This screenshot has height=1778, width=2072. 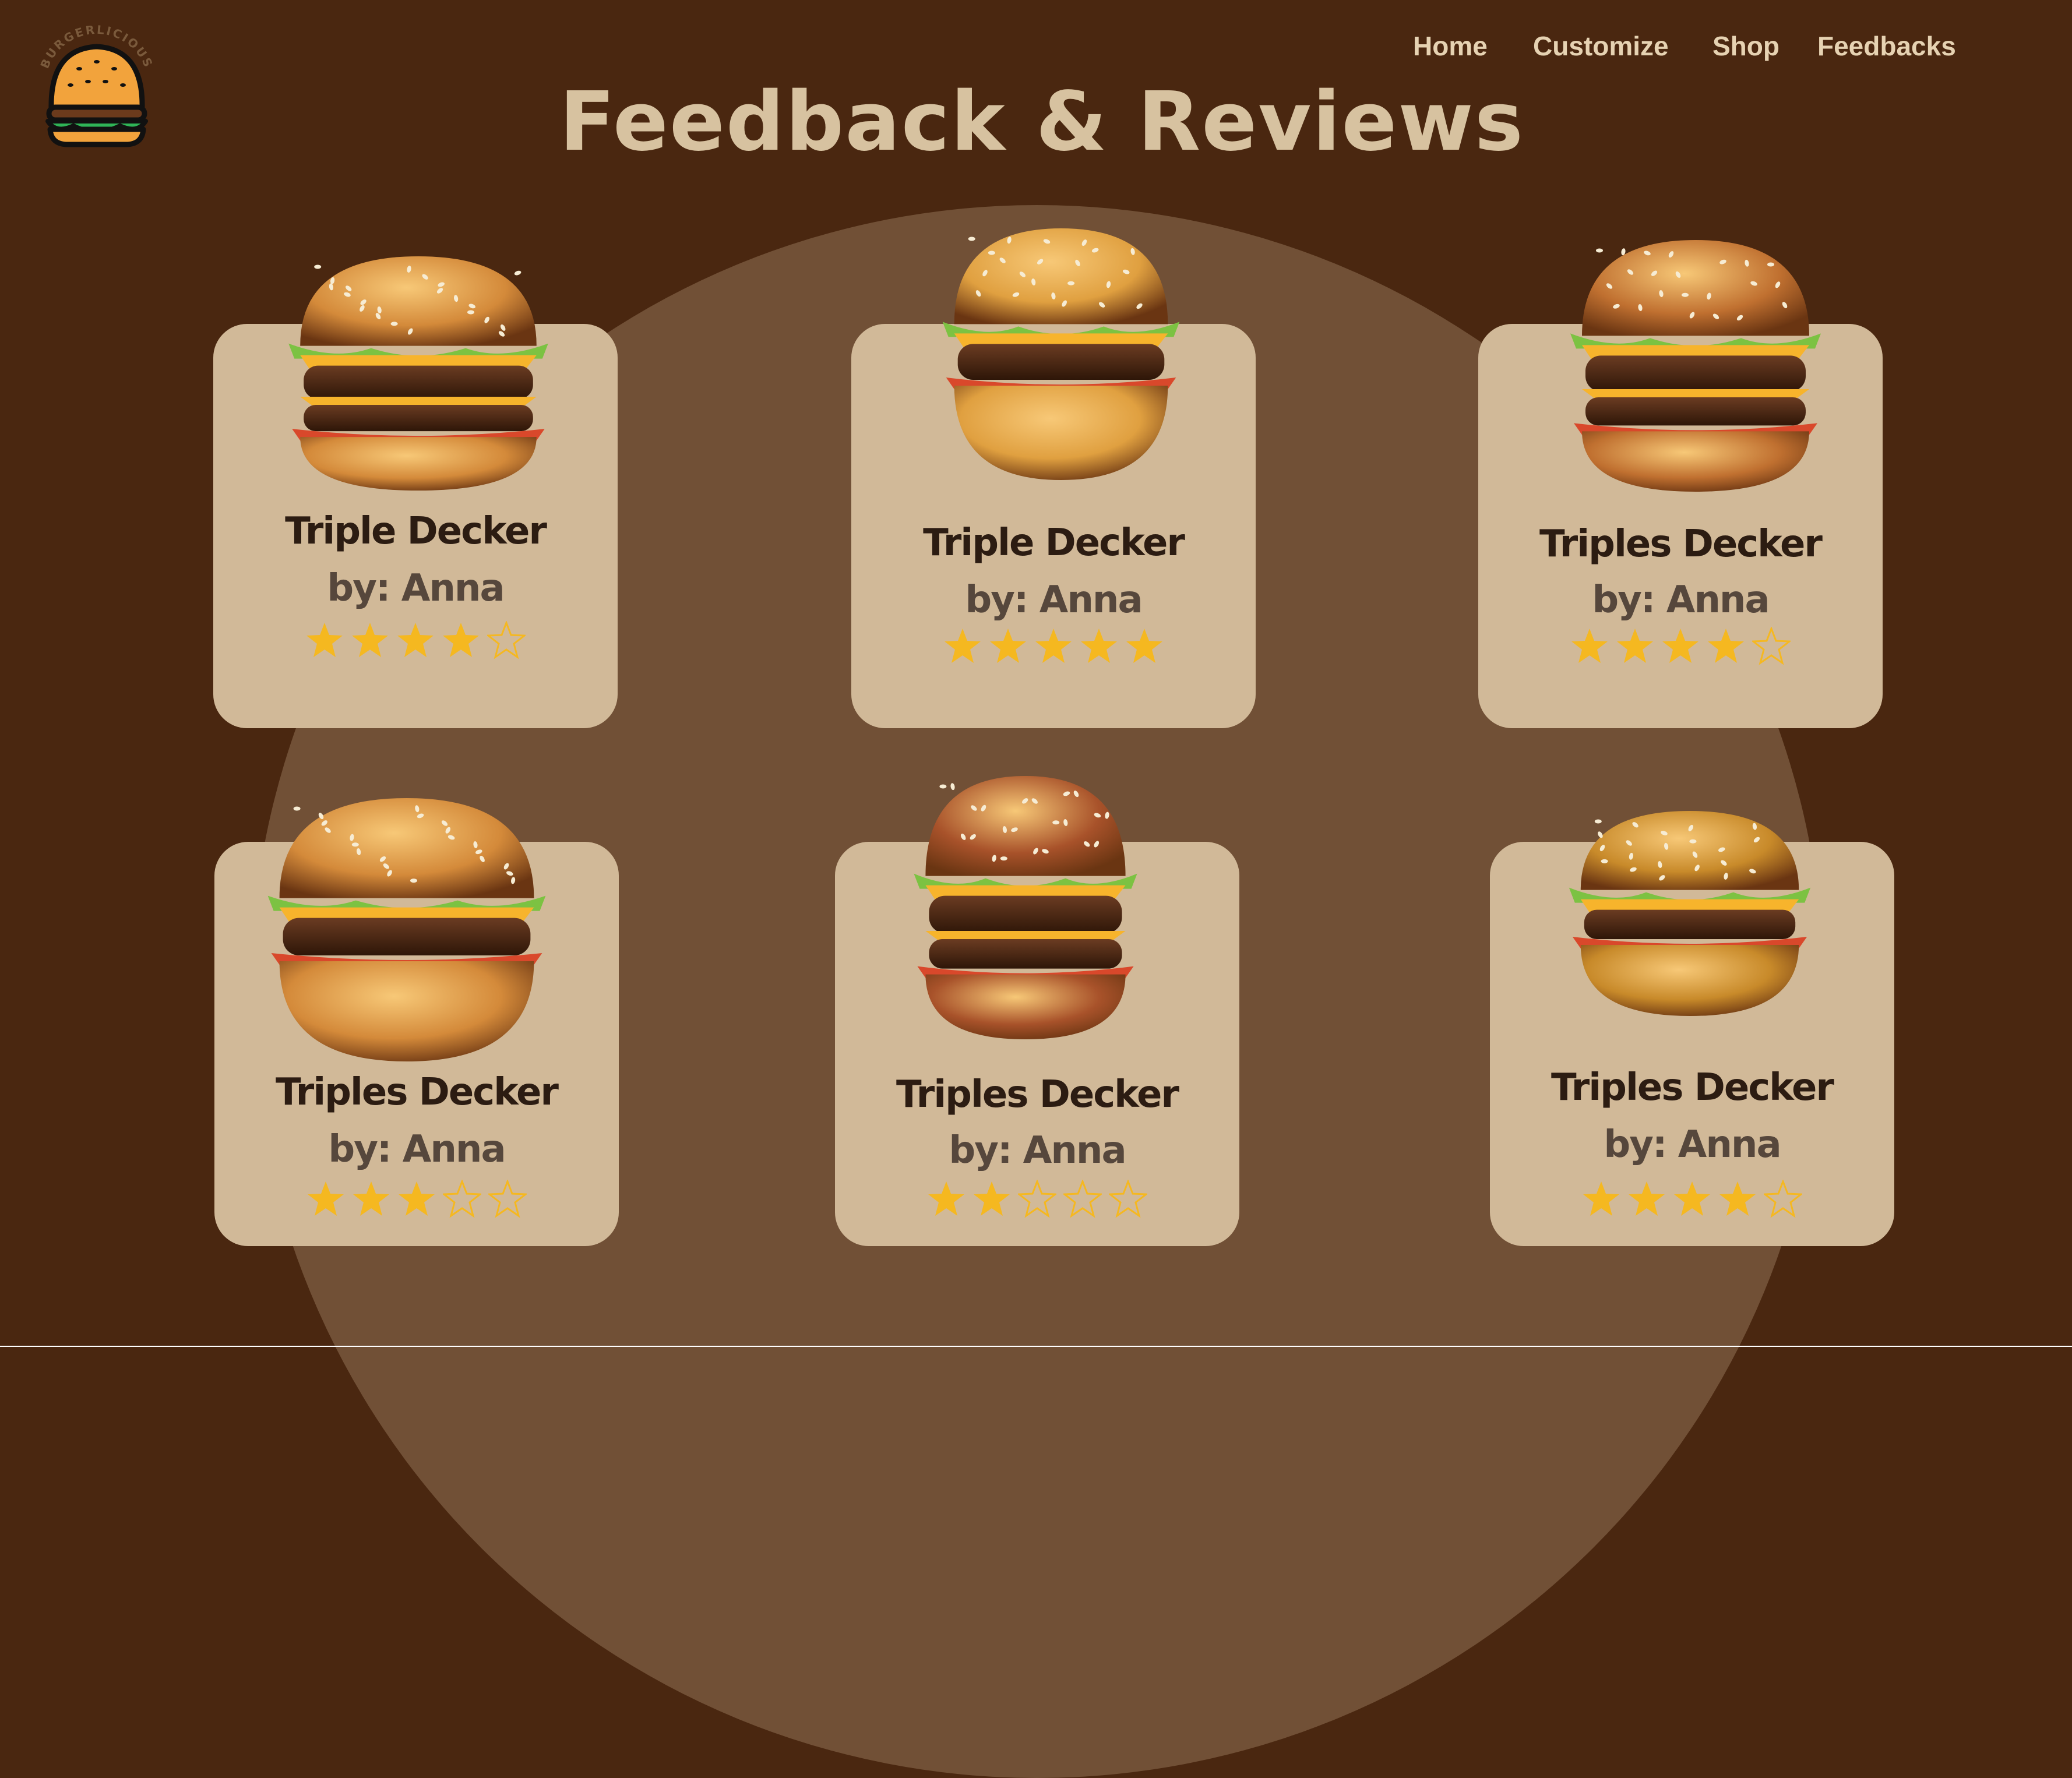 What do you see at coordinates (1886, 46) in the screenshot?
I see `nav-feedbacks-link: Feedbacks` at bounding box center [1886, 46].